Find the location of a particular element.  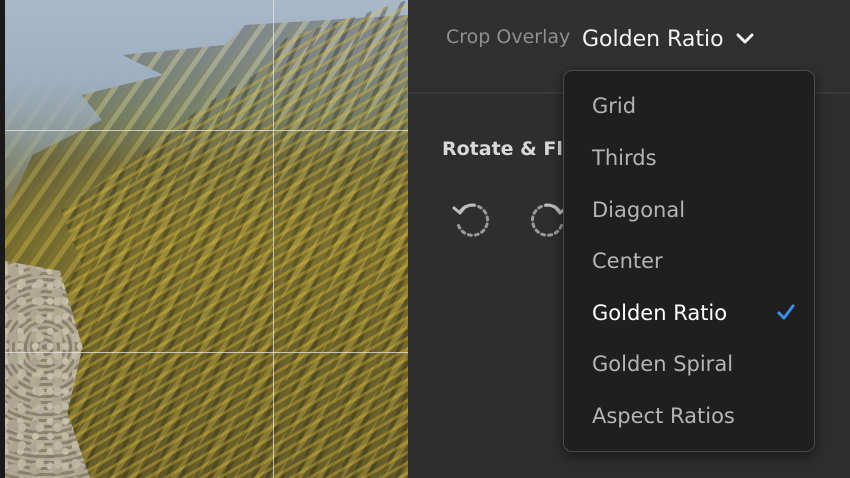

menu-item-label: Diagonal is located at coordinates (639, 210).